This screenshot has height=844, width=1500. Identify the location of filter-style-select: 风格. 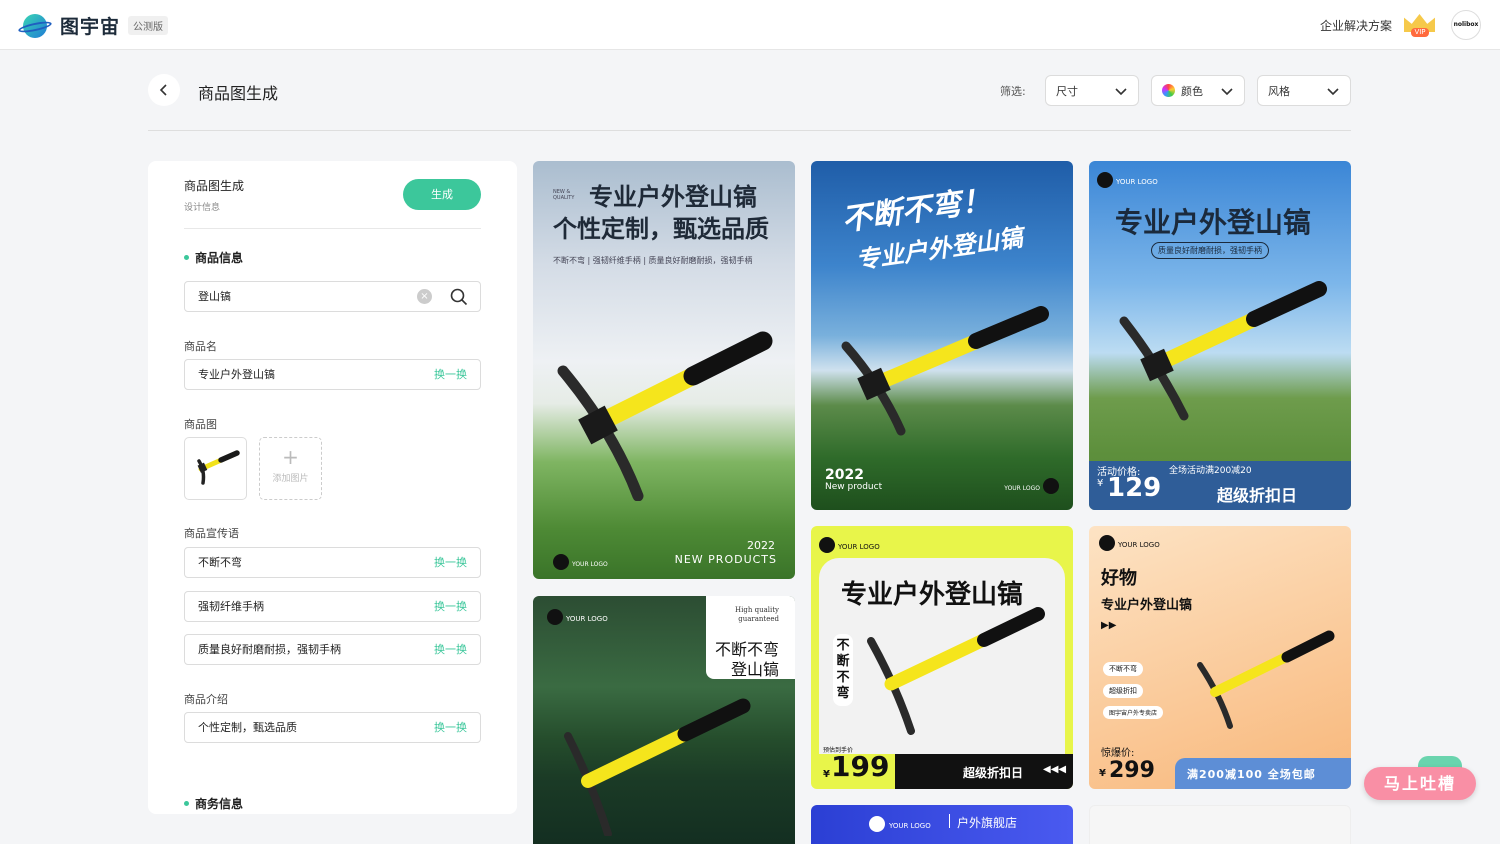
(1304, 90).